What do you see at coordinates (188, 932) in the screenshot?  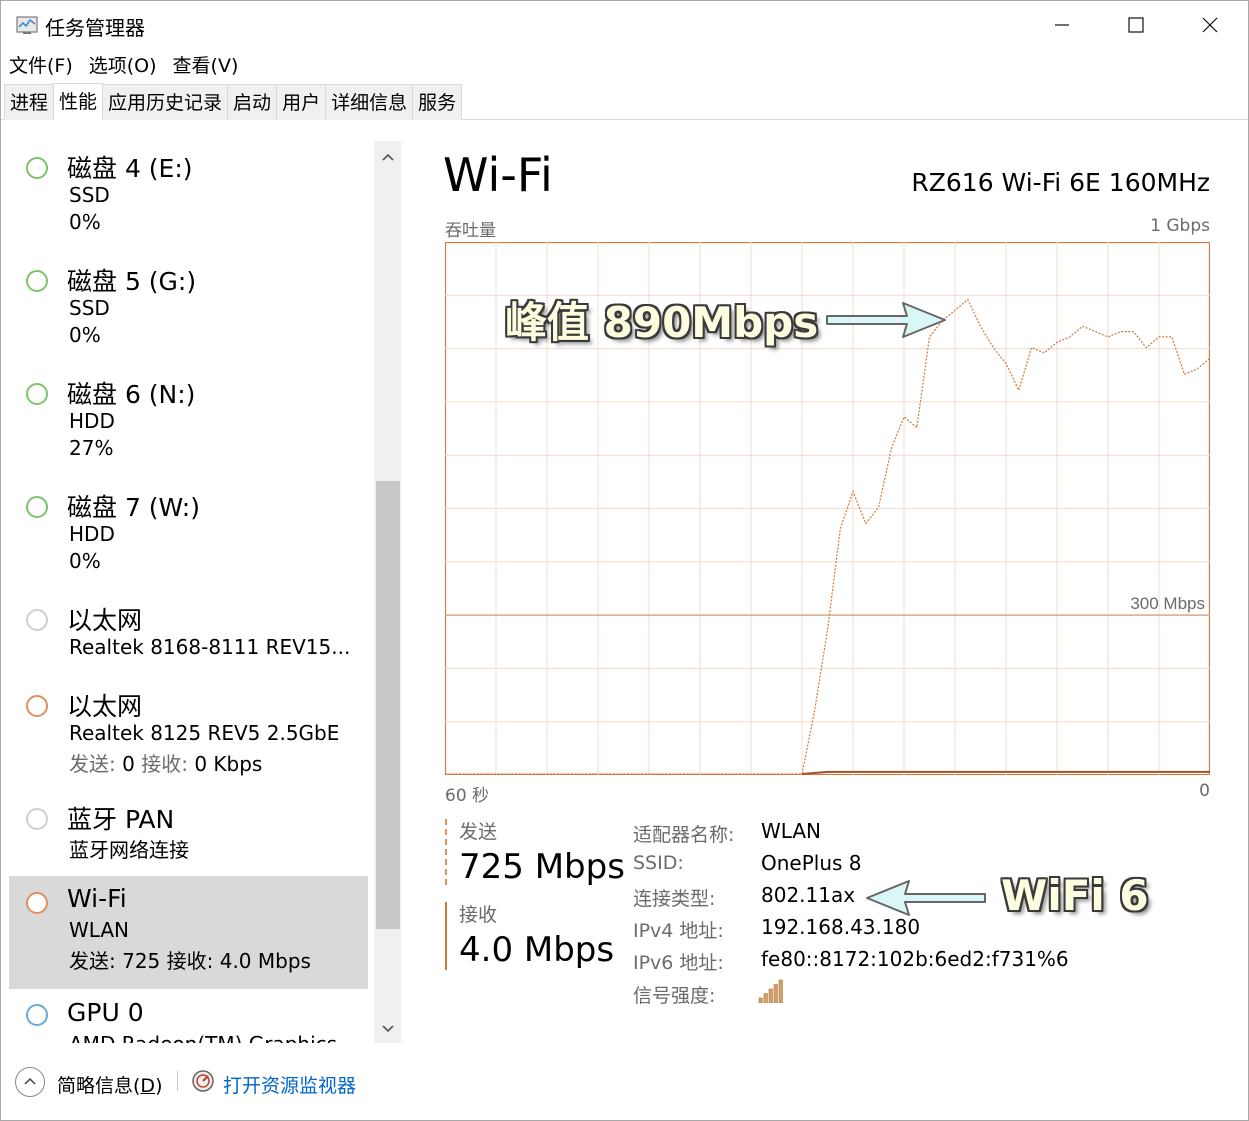 I see `sidebar-item-wifi: Wi-Fi WLAN 发送: 725 接收: 4.0 Mbps` at bounding box center [188, 932].